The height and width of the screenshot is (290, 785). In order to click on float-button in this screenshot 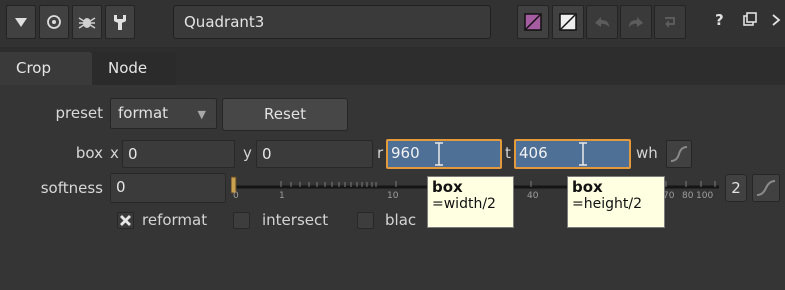, I will do `click(750, 21)`.